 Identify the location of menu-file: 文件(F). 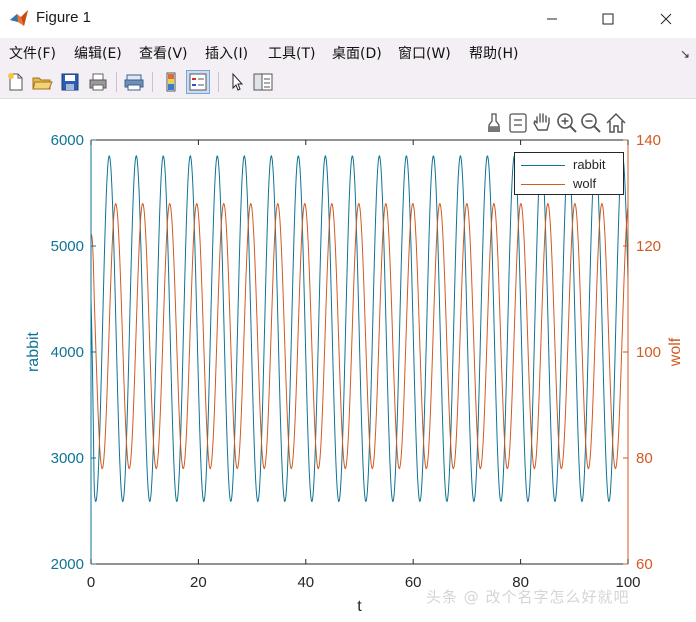
(32, 53).